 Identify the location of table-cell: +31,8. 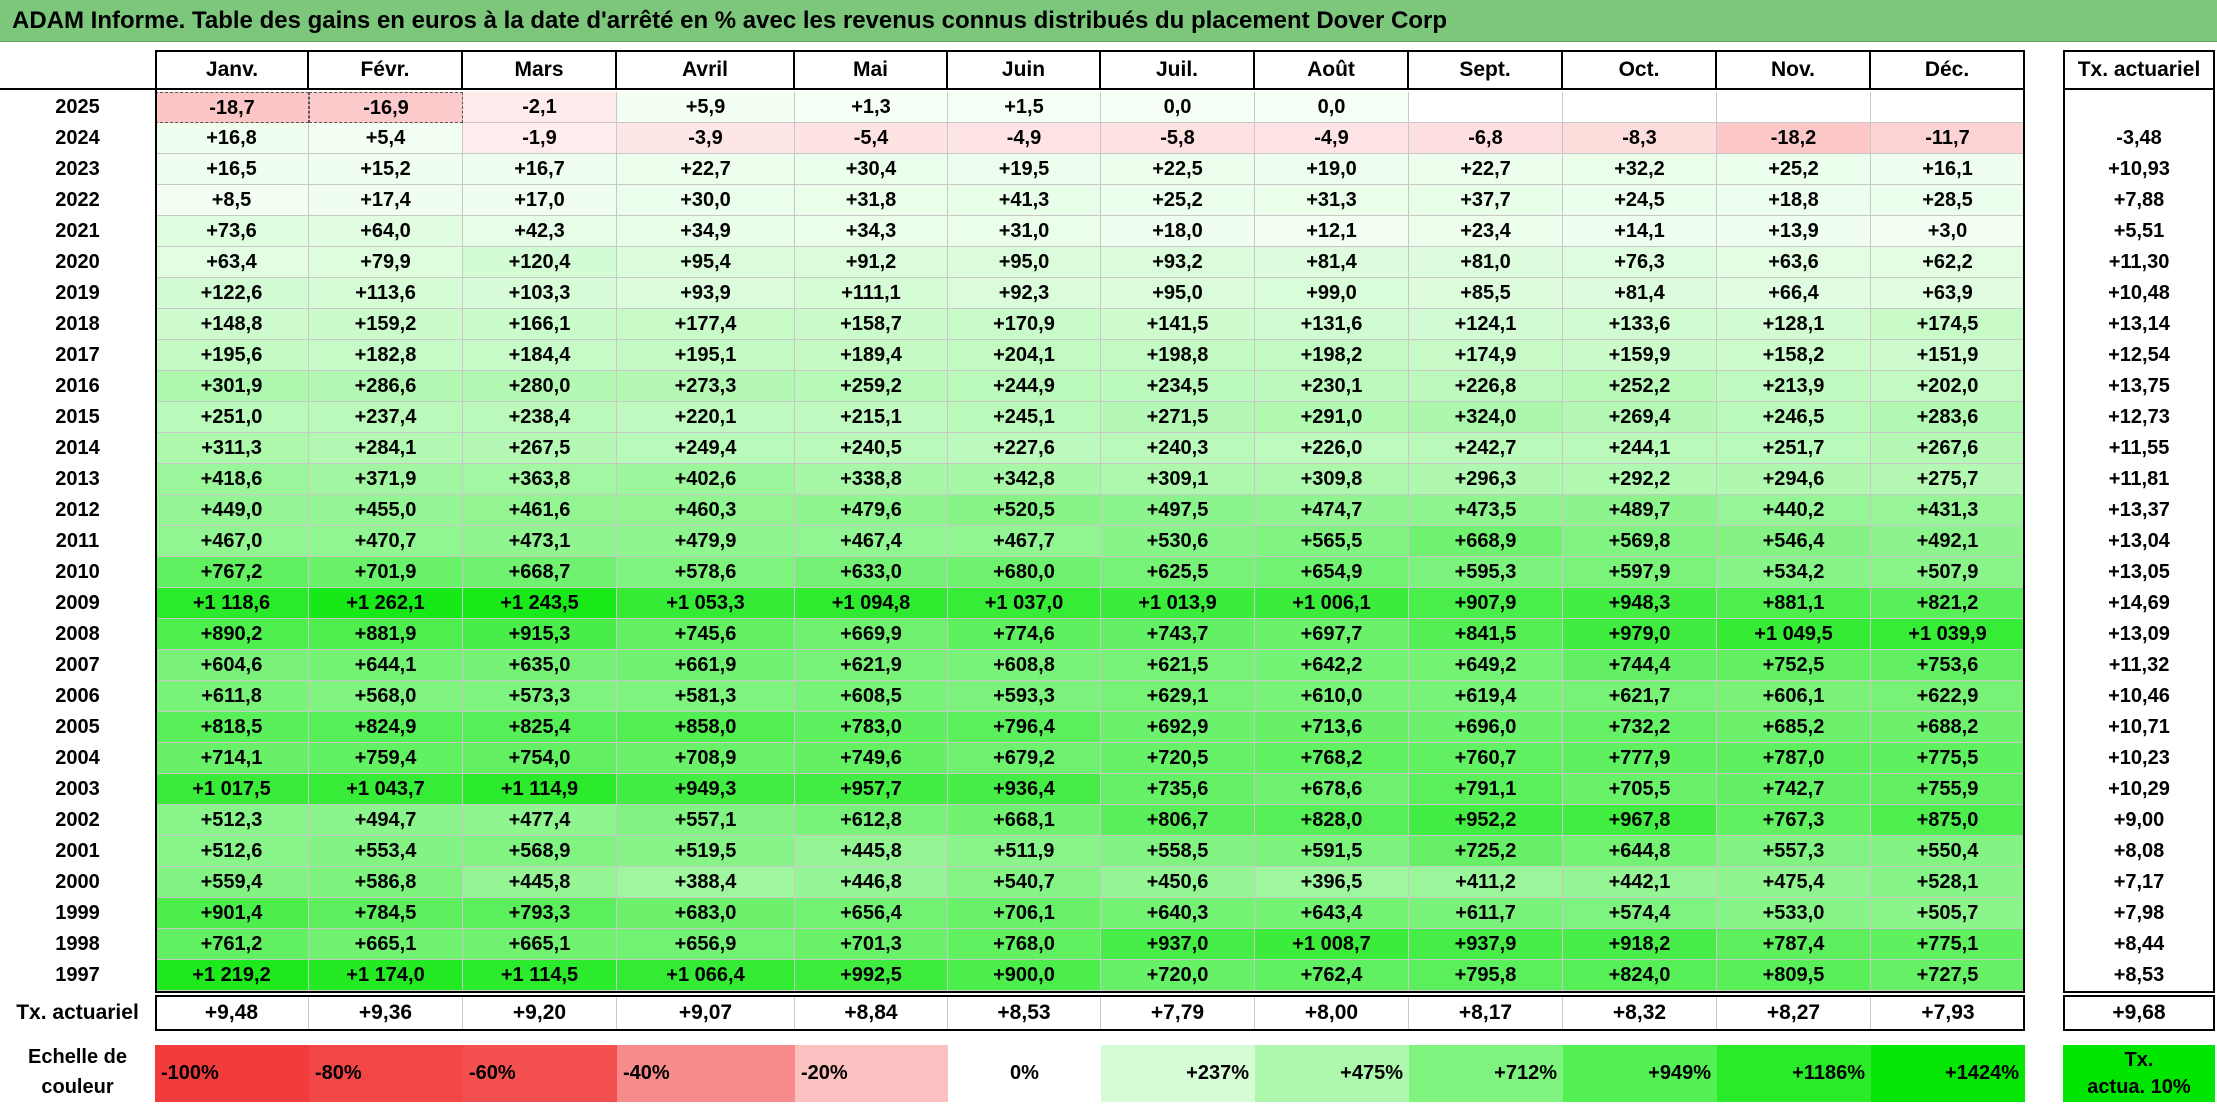
(871, 200).